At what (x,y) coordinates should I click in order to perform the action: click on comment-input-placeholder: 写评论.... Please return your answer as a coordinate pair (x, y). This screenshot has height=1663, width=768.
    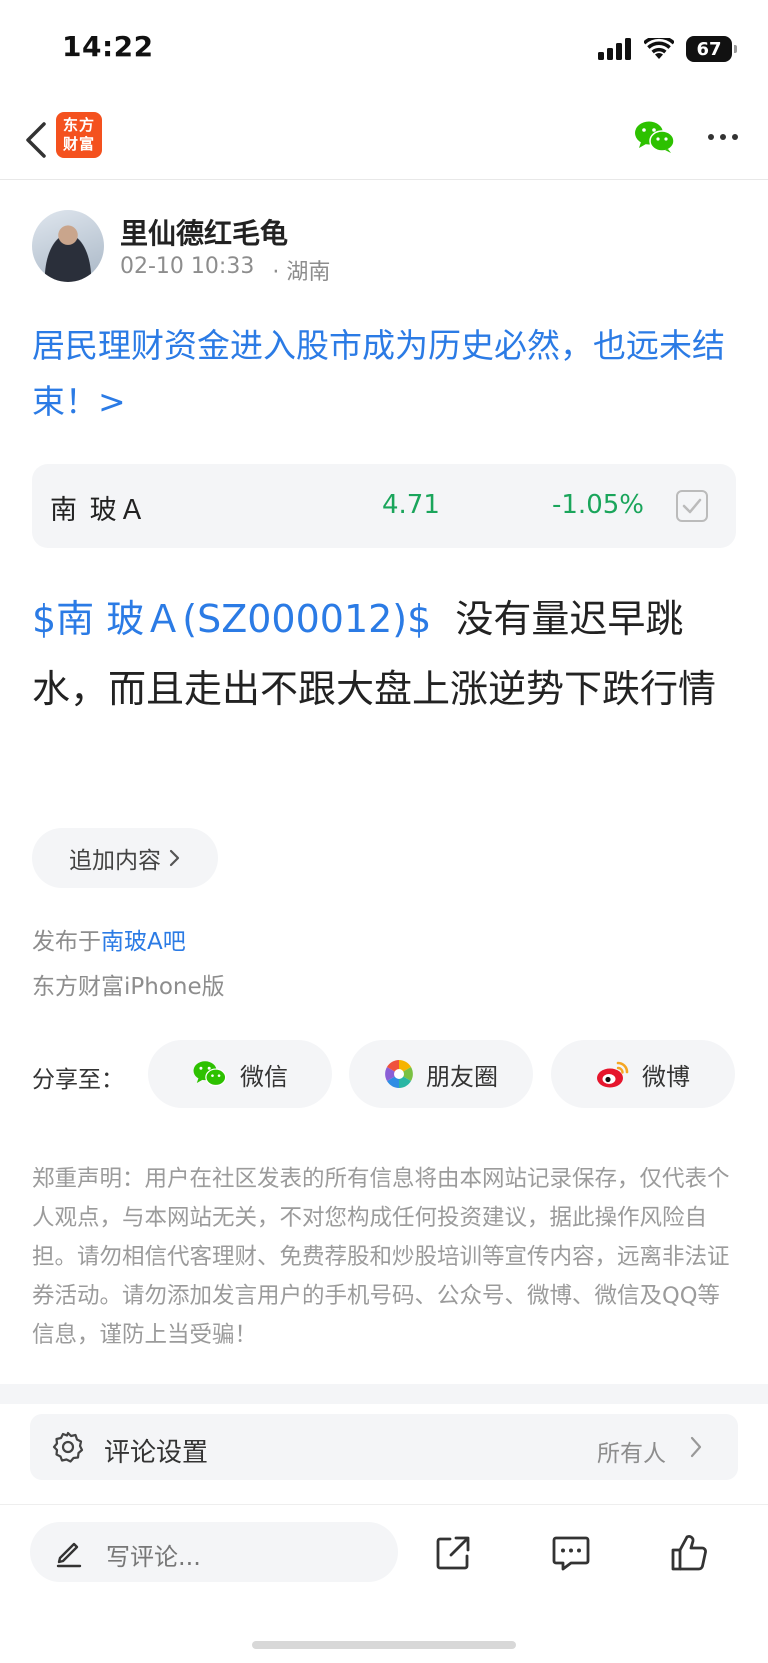
    Looking at the image, I should click on (153, 1557).